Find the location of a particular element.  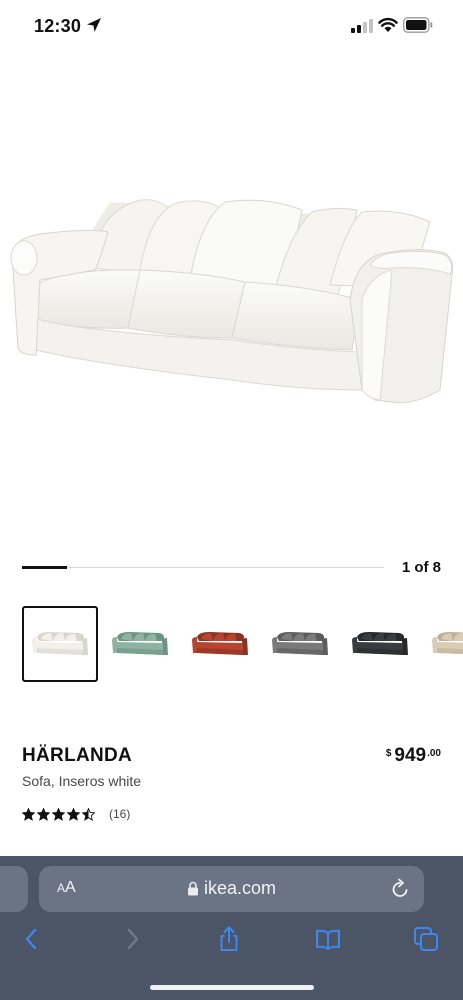

product-description: Sofa, Inseros white is located at coordinates (82, 781).